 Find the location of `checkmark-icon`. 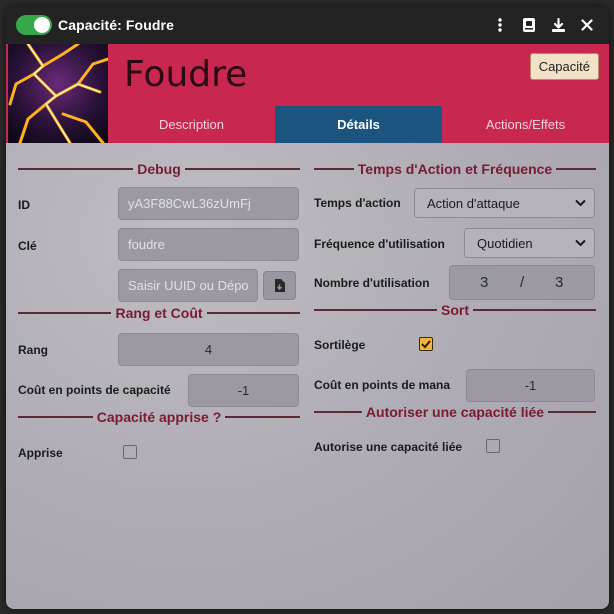

checkmark-icon is located at coordinates (426, 344).